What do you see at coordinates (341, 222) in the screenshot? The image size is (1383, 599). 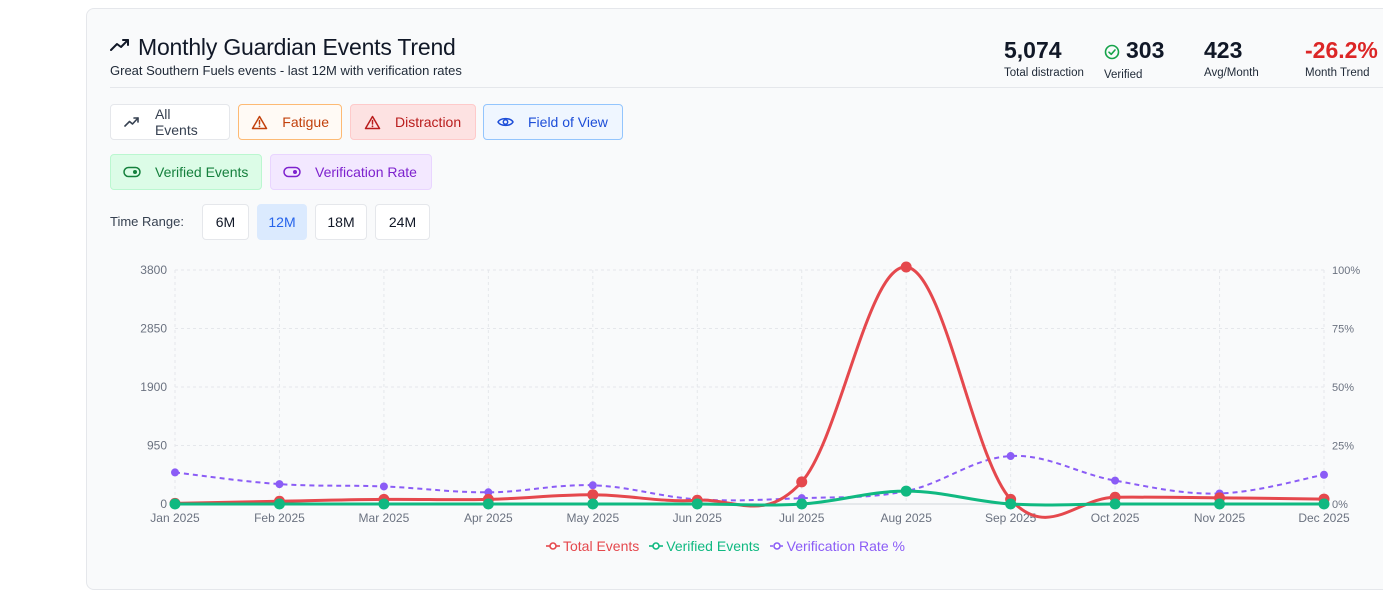 I see `time-range-18m-button: 18M` at bounding box center [341, 222].